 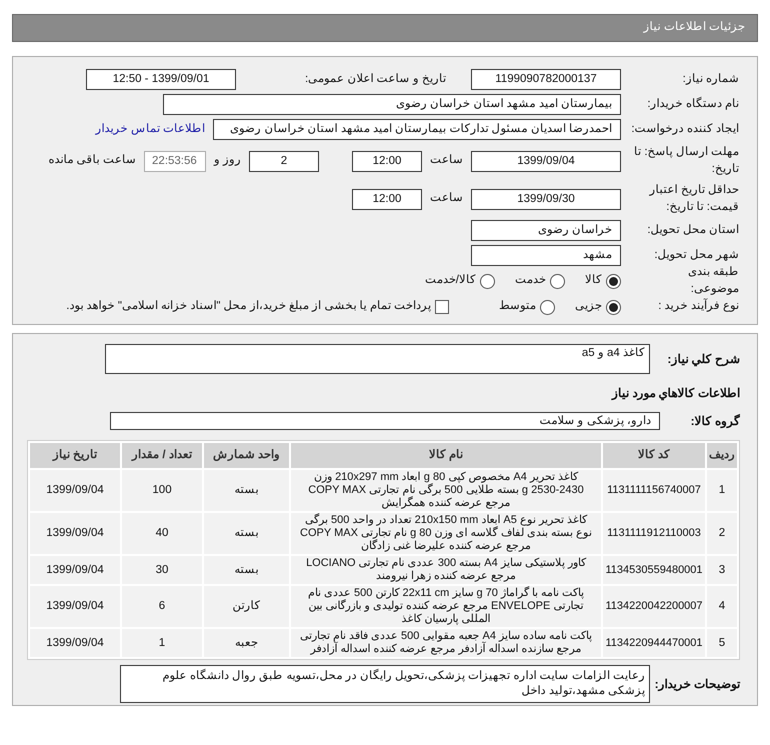 What do you see at coordinates (692, 230) in the screenshot?
I see `field-label: استان محل تحویل:` at bounding box center [692, 230].